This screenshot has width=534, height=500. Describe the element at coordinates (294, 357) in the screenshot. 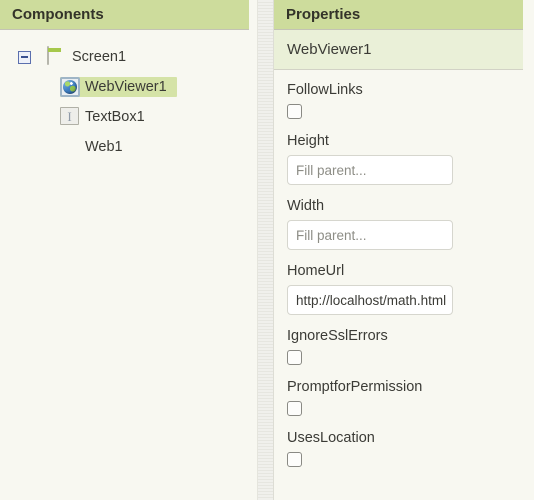

I see `ignoresslerrors-checkbox` at that location.